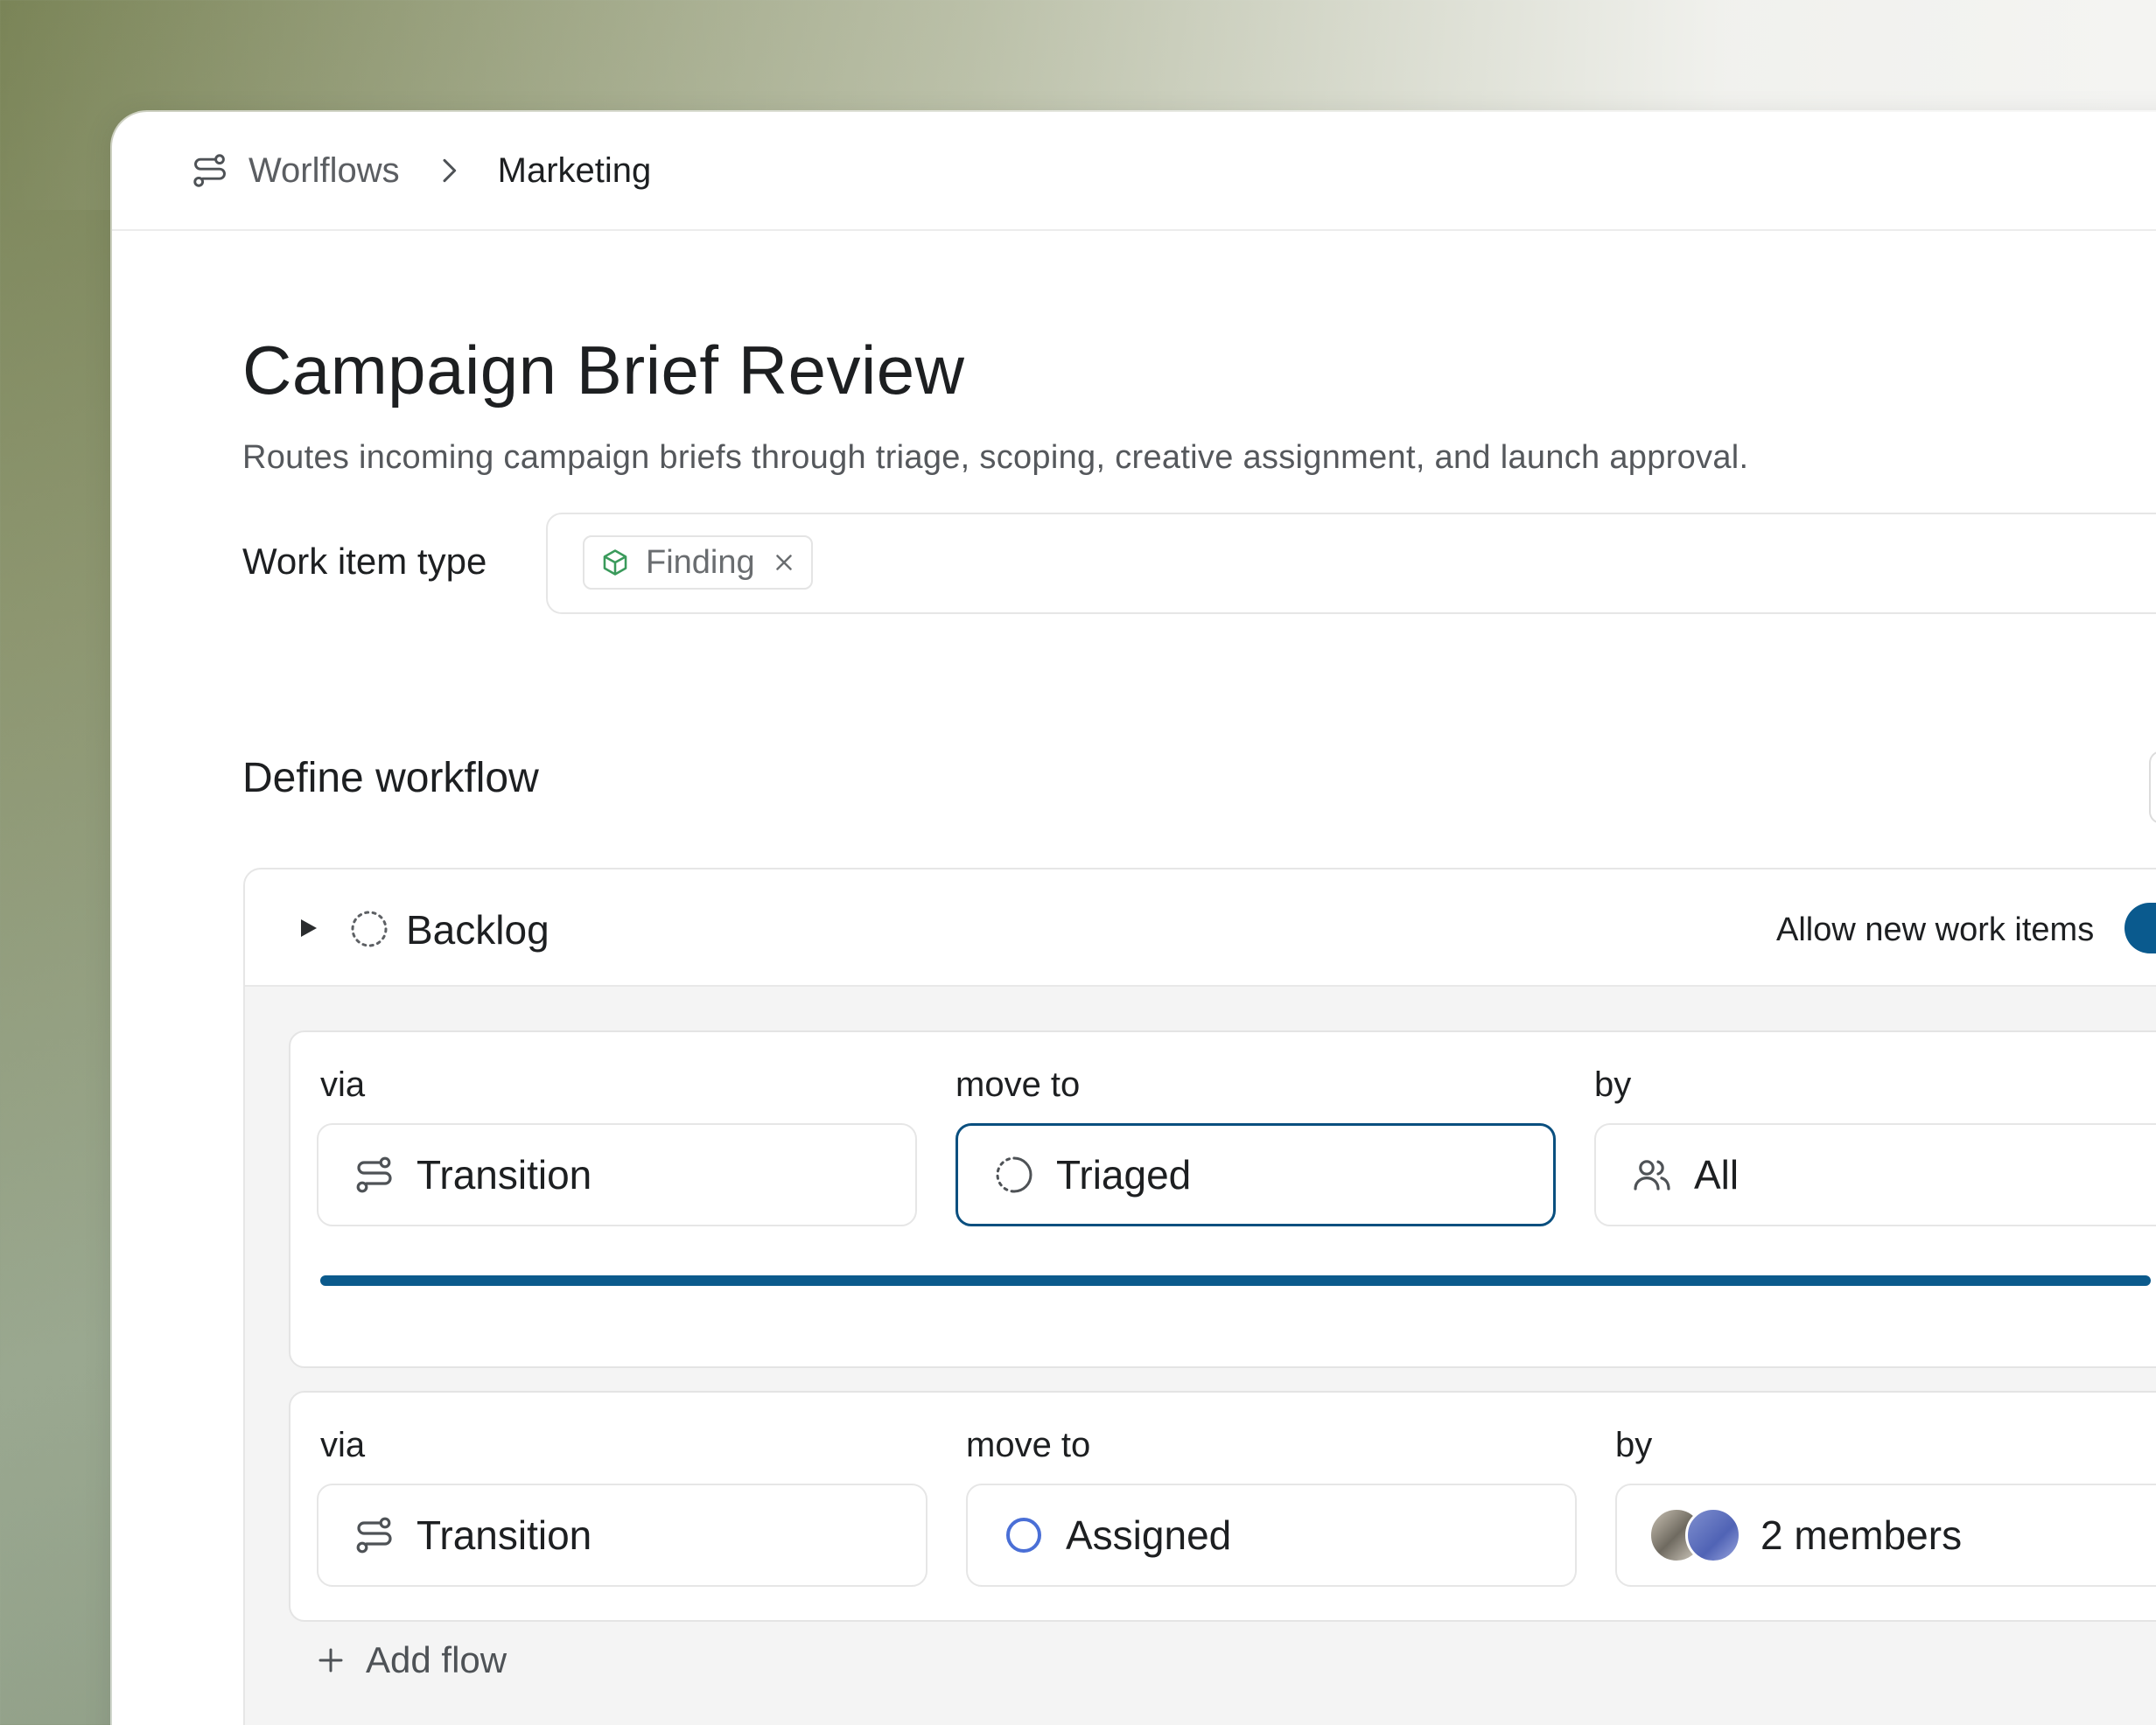 Image resolution: width=2156 pixels, height=1725 pixels. Describe the element at coordinates (1861, 1535) in the screenshot. I see `by-value: 2 members` at that location.